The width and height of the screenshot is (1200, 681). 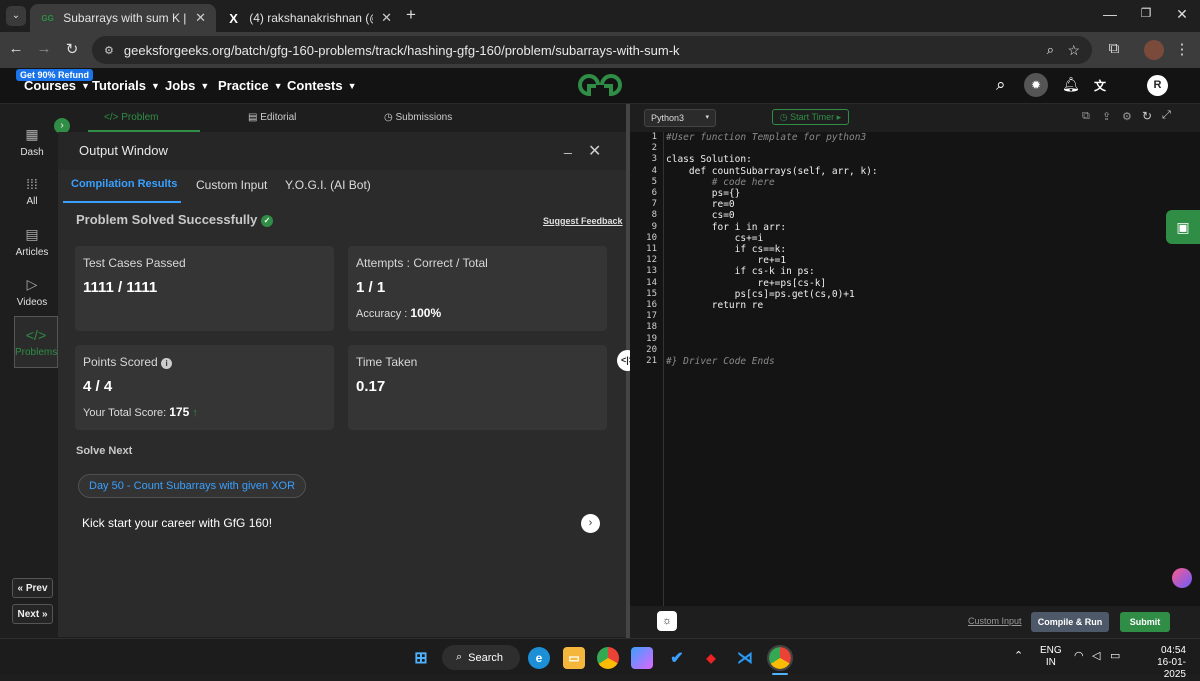 What do you see at coordinates (995, 621) in the screenshot?
I see `custom-input-link: Custom Input` at bounding box center [995, 621].